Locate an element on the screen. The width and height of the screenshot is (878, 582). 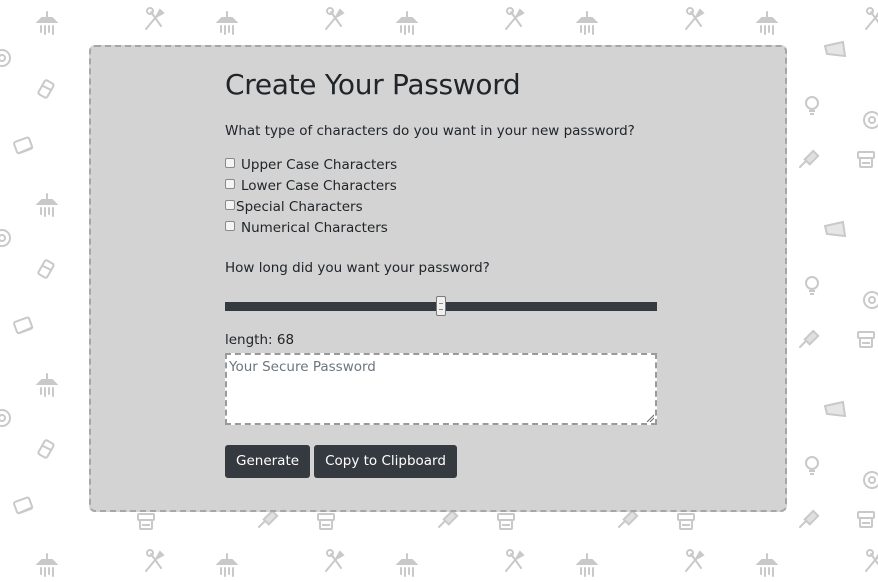
action-buttons: Generate Copy to Clipboard is located at coordinates (442, 461).